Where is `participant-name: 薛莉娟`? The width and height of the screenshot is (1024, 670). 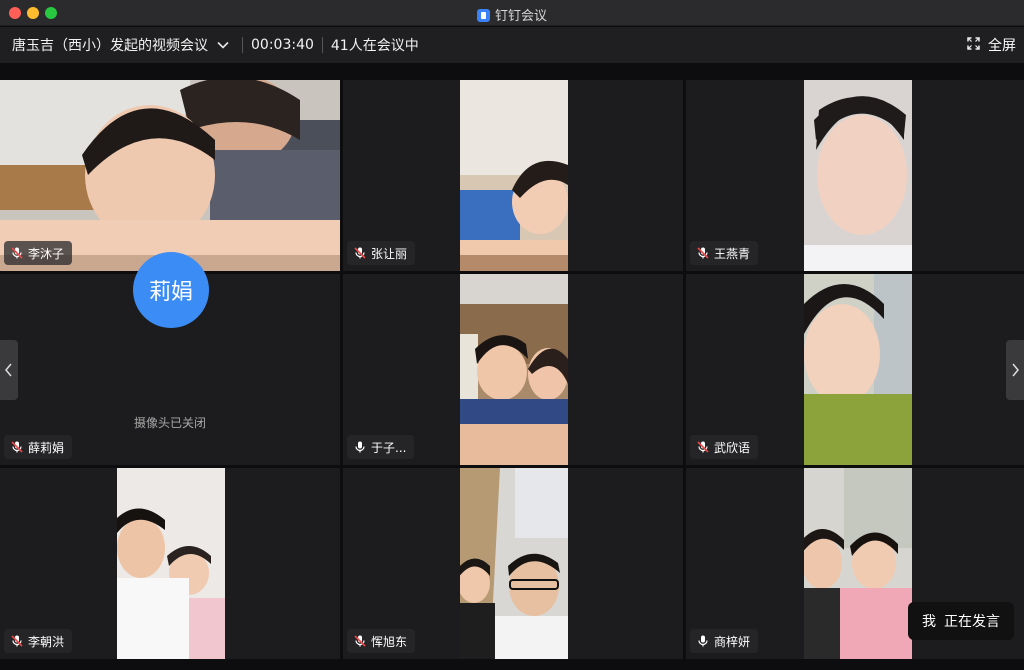
participant-name: 薛莉娟 is located at coordinates (46, 447).